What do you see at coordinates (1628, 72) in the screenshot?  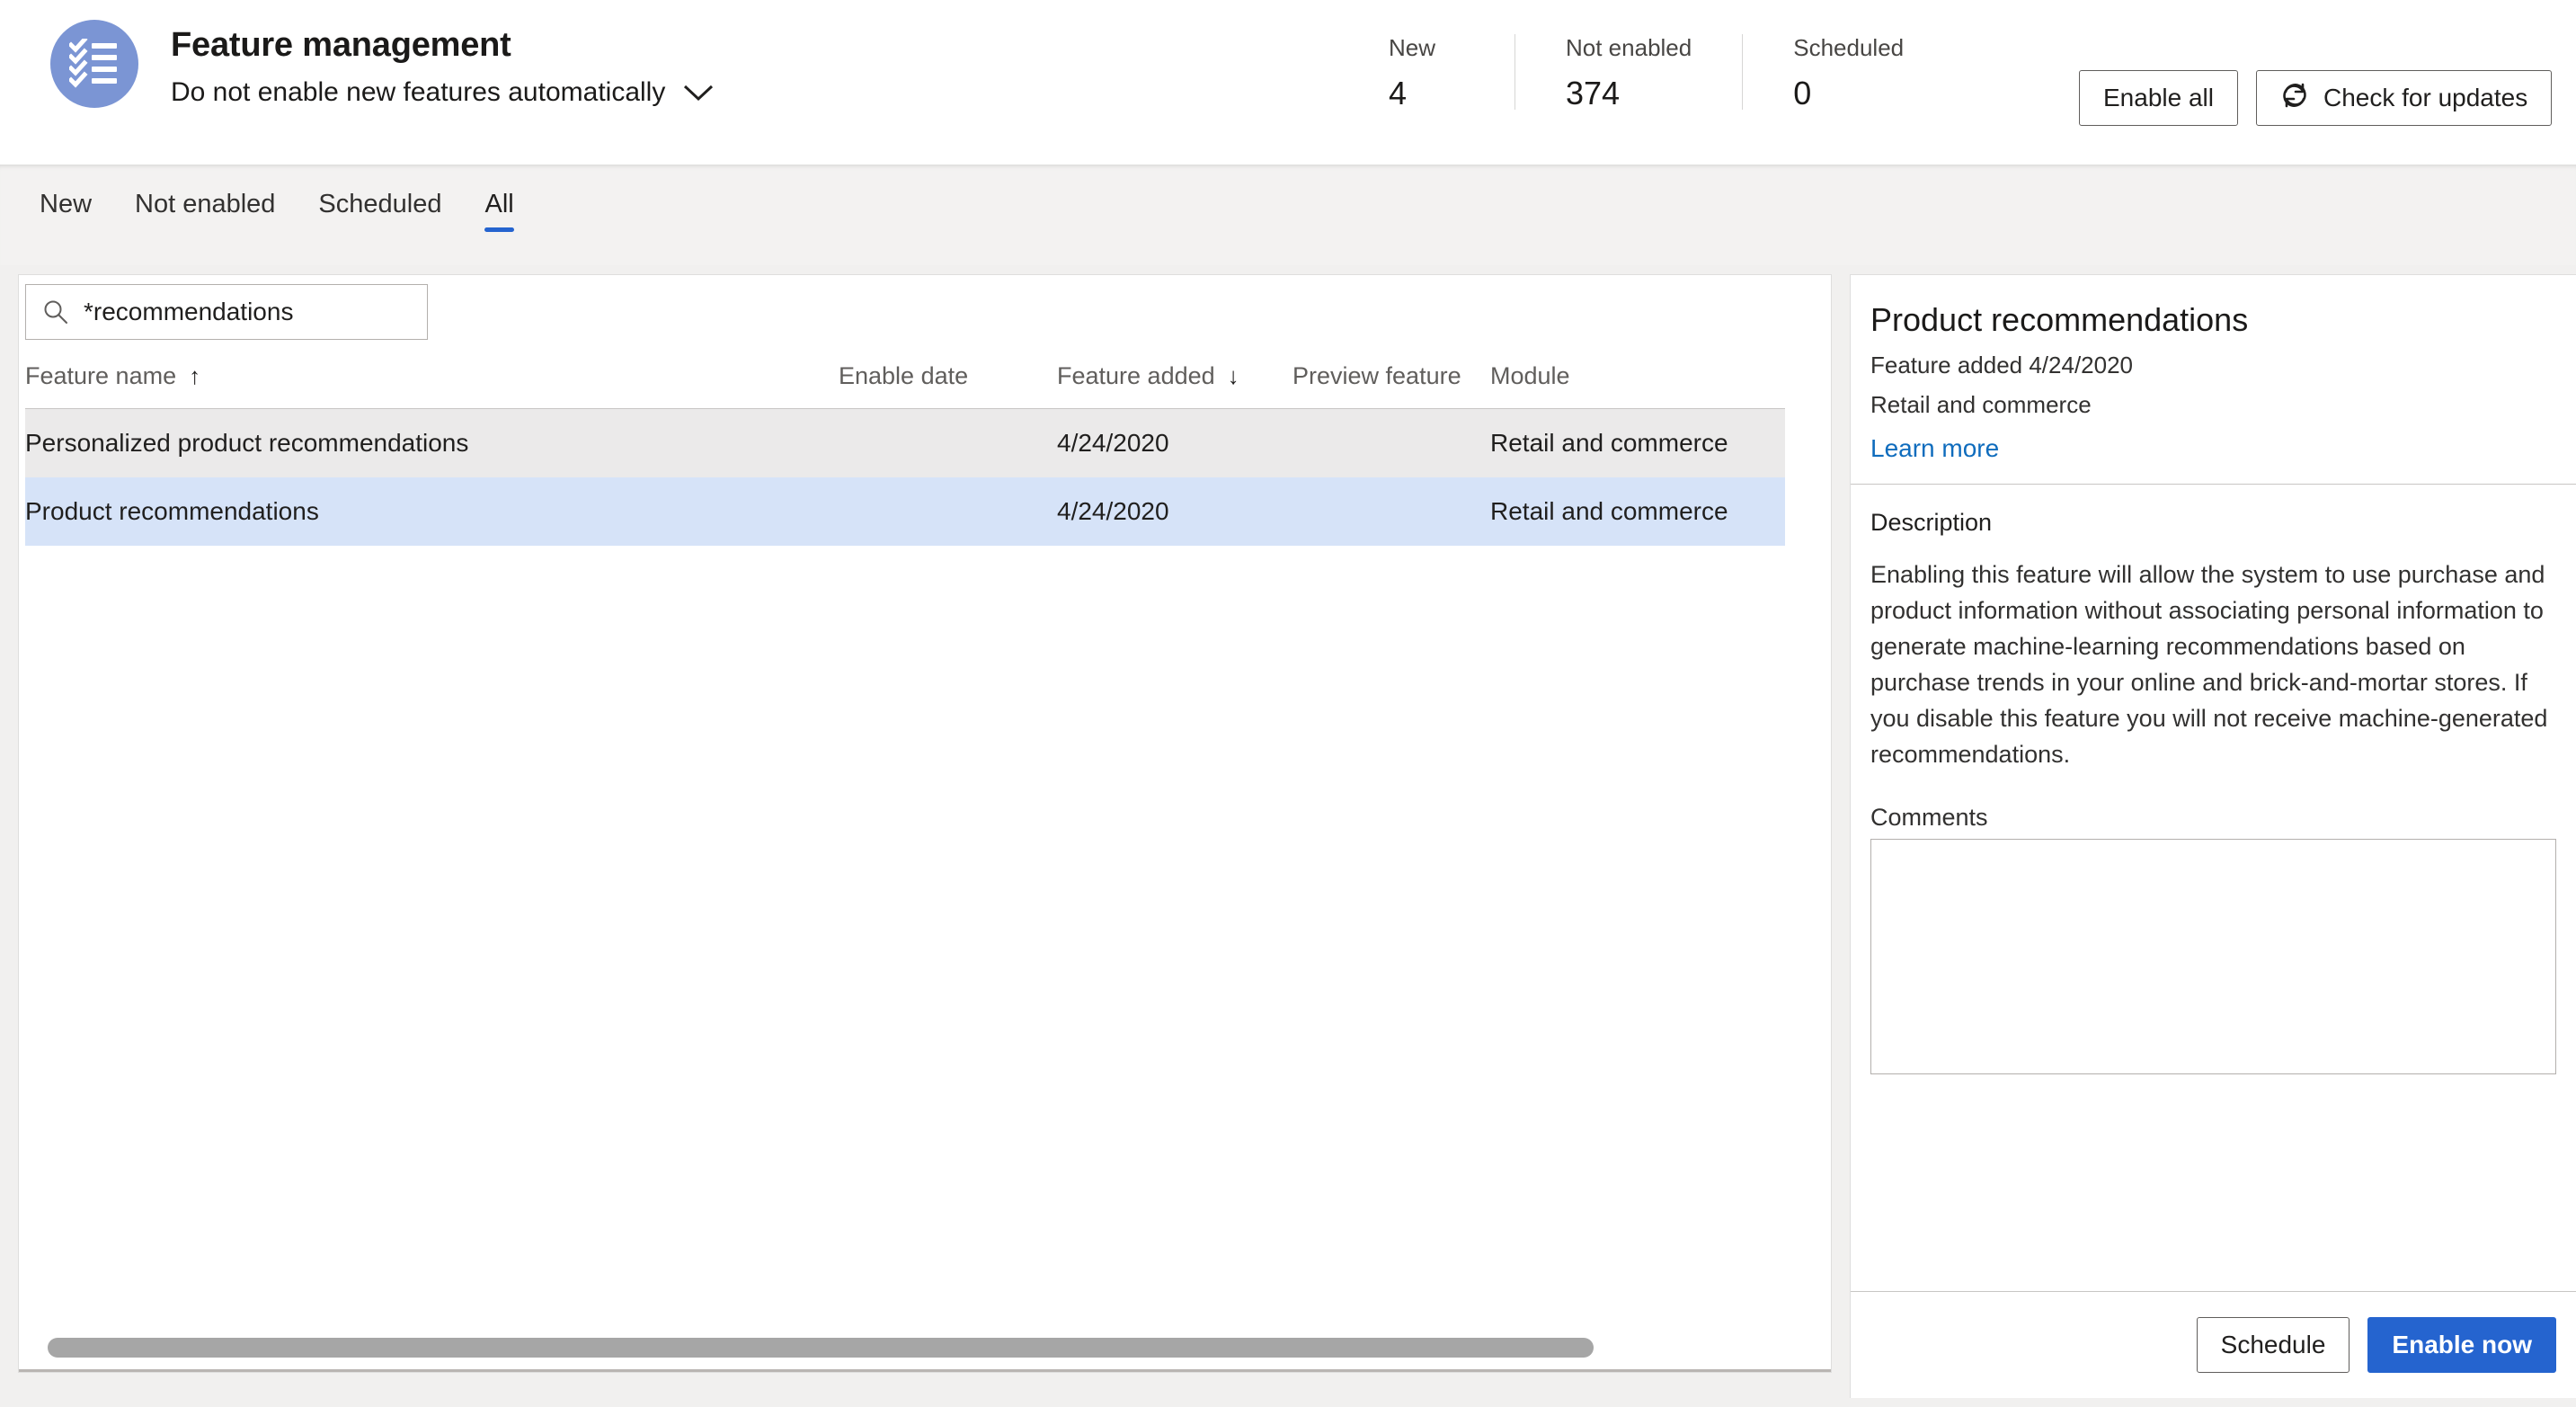 I see `stat-not-enabled: Not enabled 374` at bounding box center [1628, 72].